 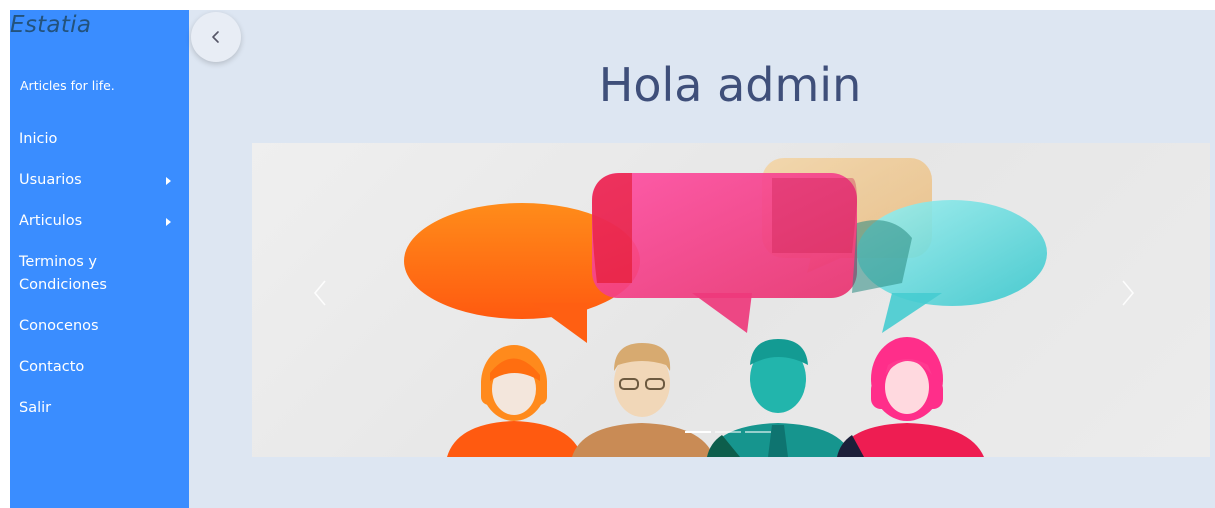 I want to click on sidebar-item-articulos: Articulos, so click(x=99, y=221).